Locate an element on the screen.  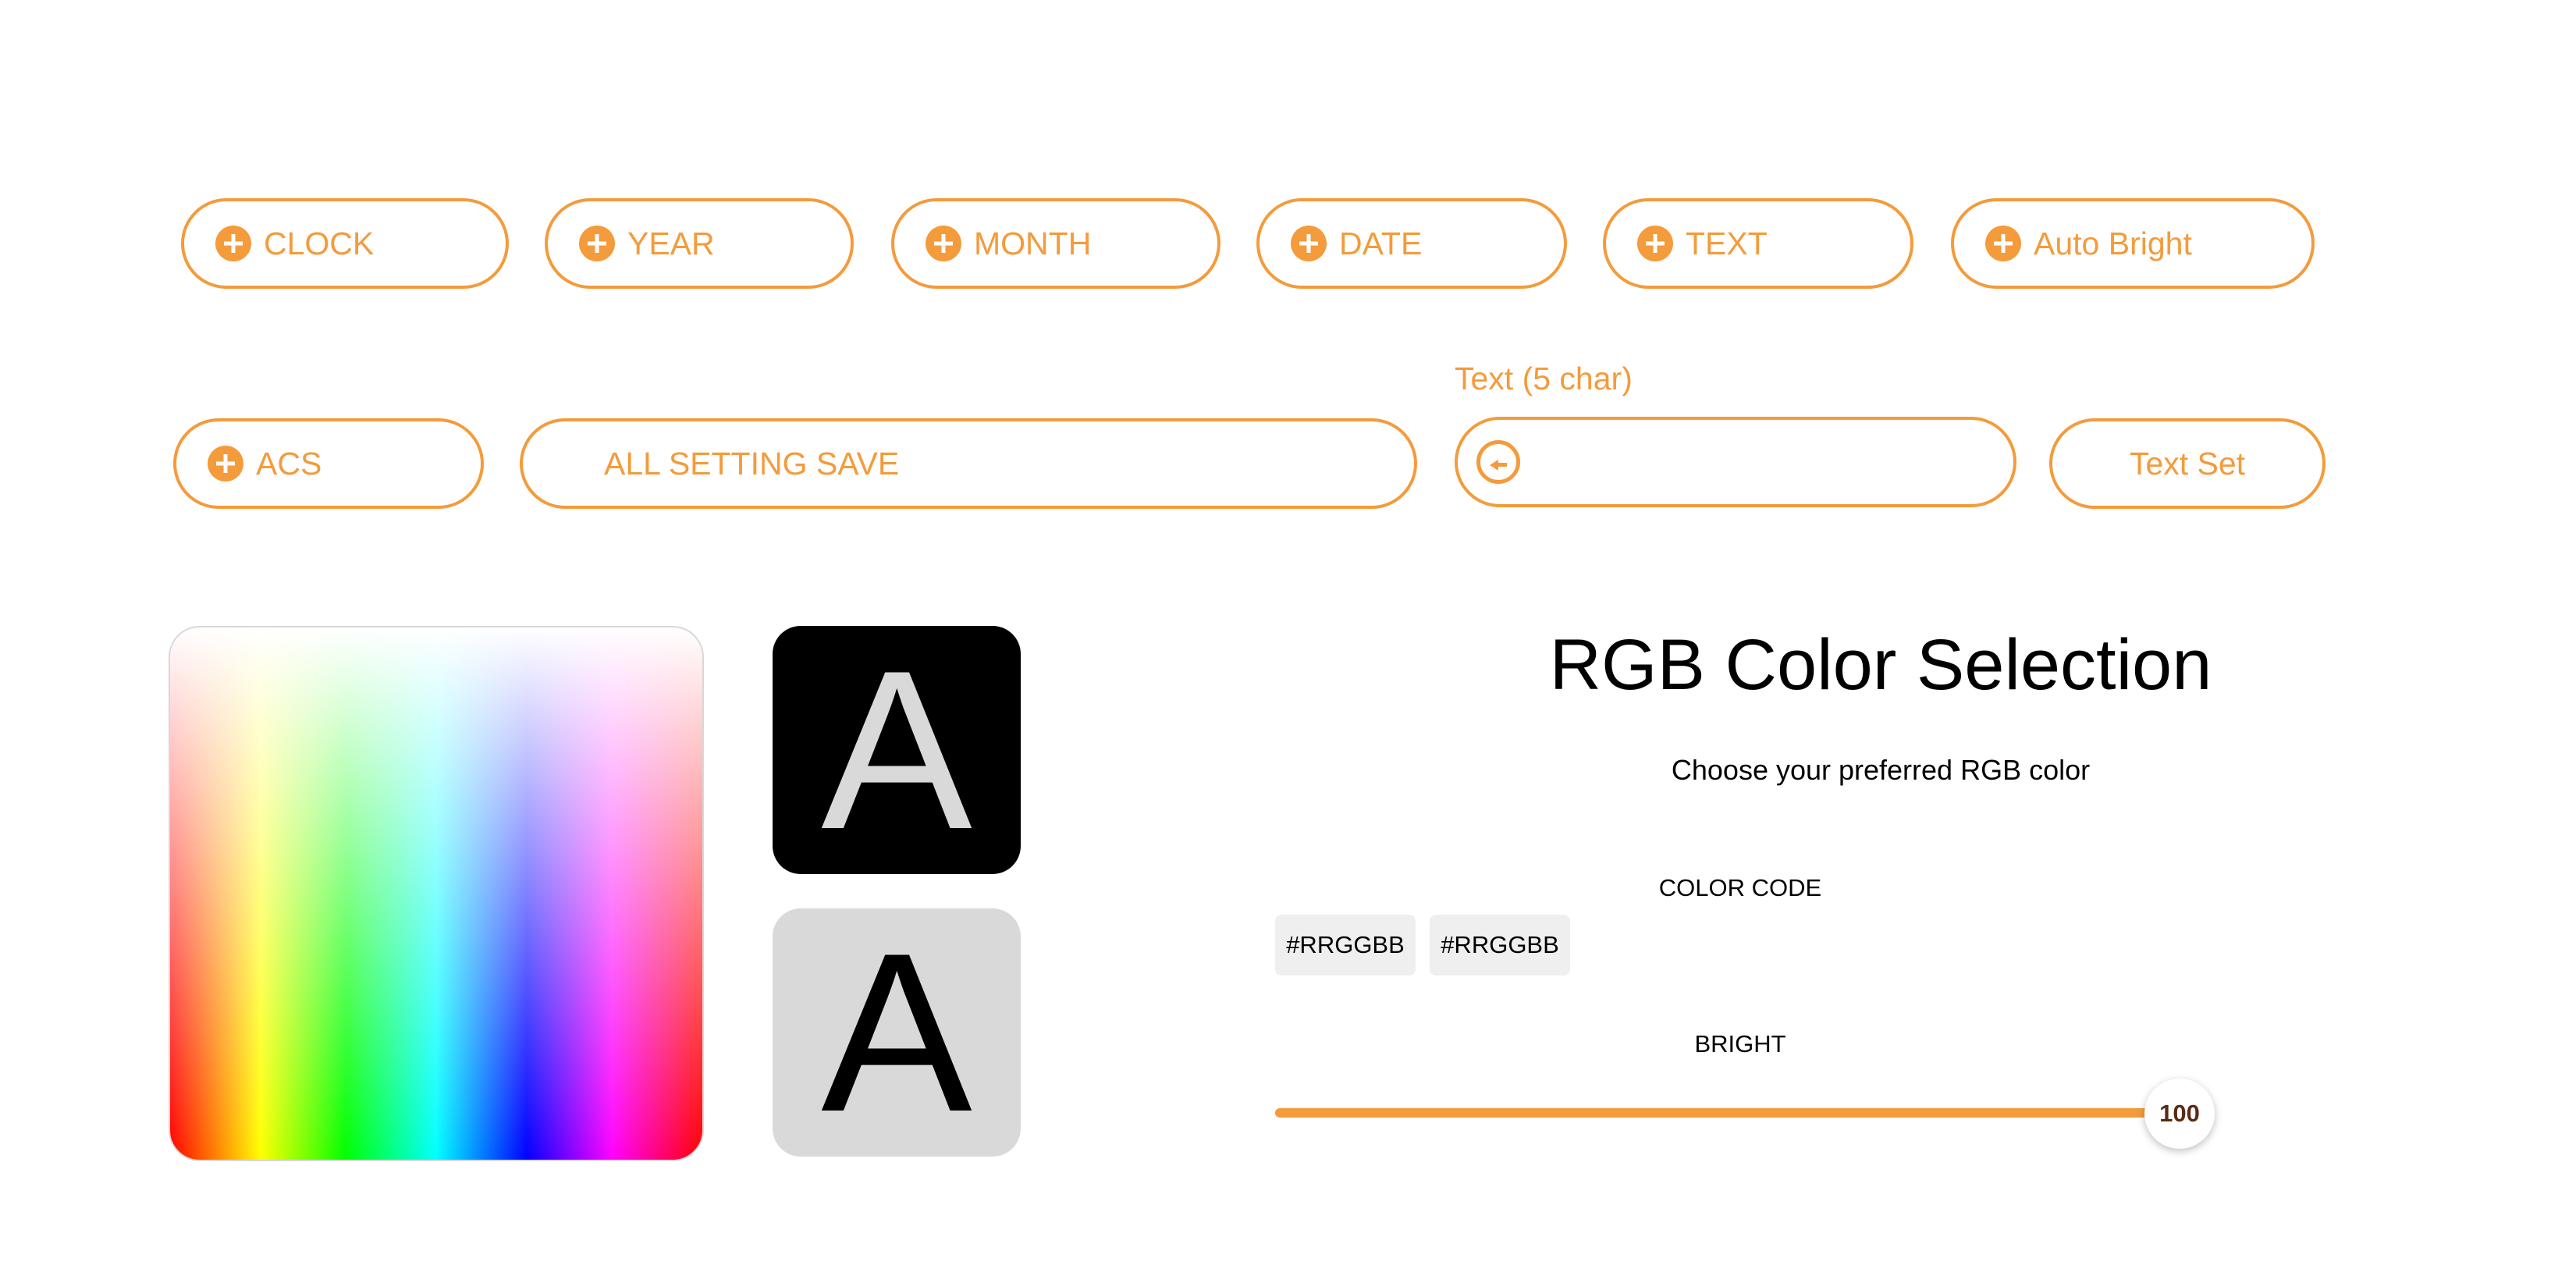
auto-bright-button-label: Auto Bright is located at coordinates (2113, 243).